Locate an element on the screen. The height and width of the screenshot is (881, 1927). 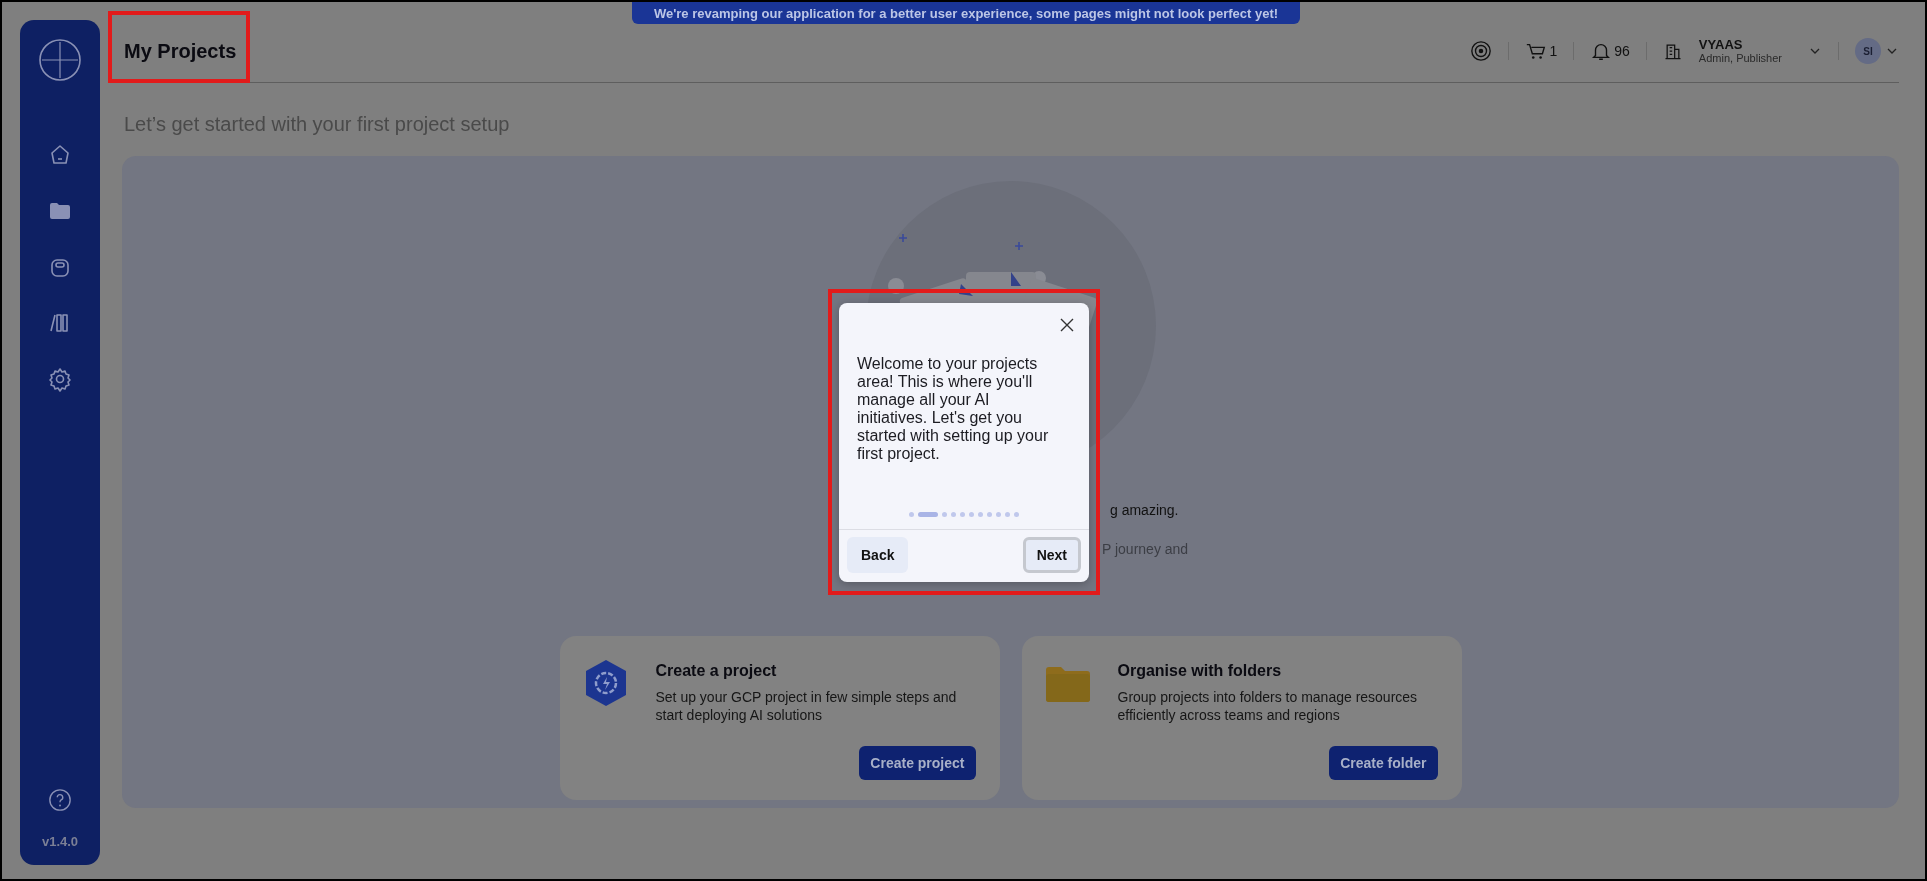
card-description: Set up your GCP project in few simple steps and start deploying AI solutions is located at coordinates (806, 706).